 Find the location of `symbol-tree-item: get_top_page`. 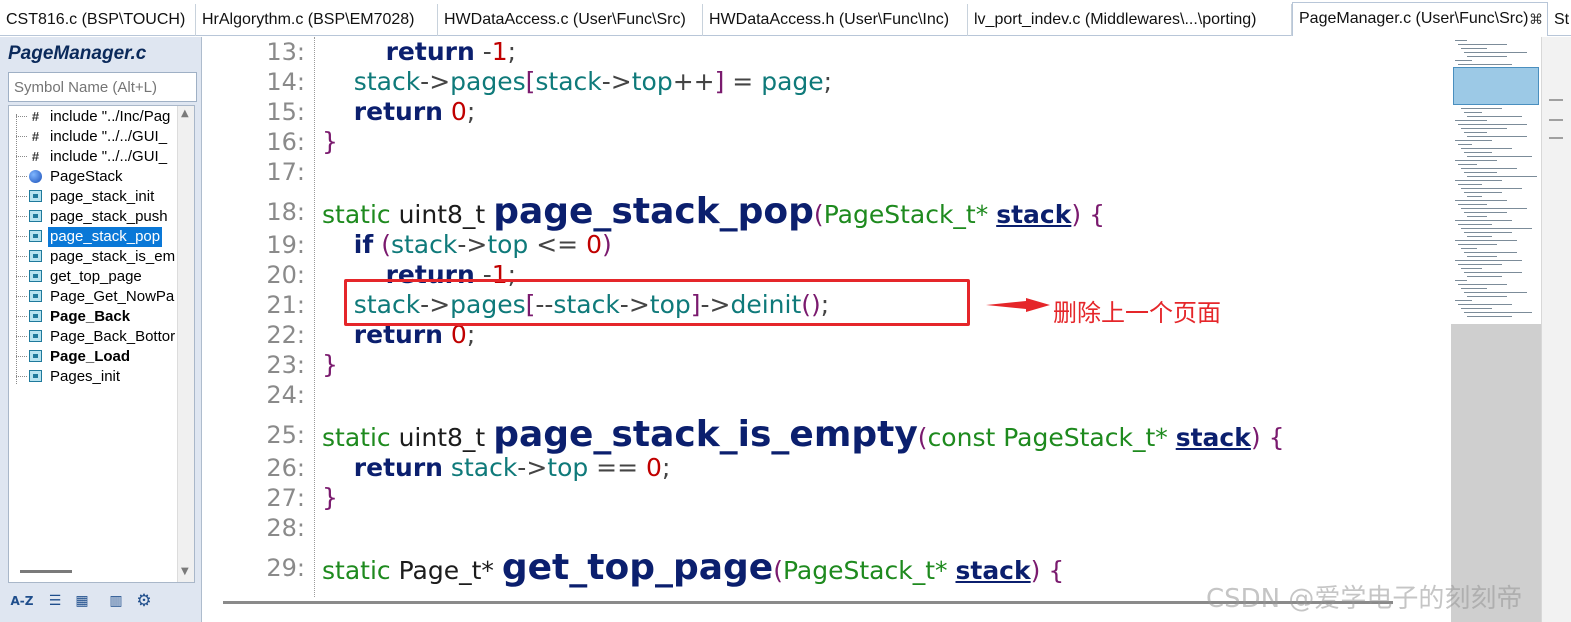

symbol-tree-item: get_top_page is located at coordinates (93, 277).